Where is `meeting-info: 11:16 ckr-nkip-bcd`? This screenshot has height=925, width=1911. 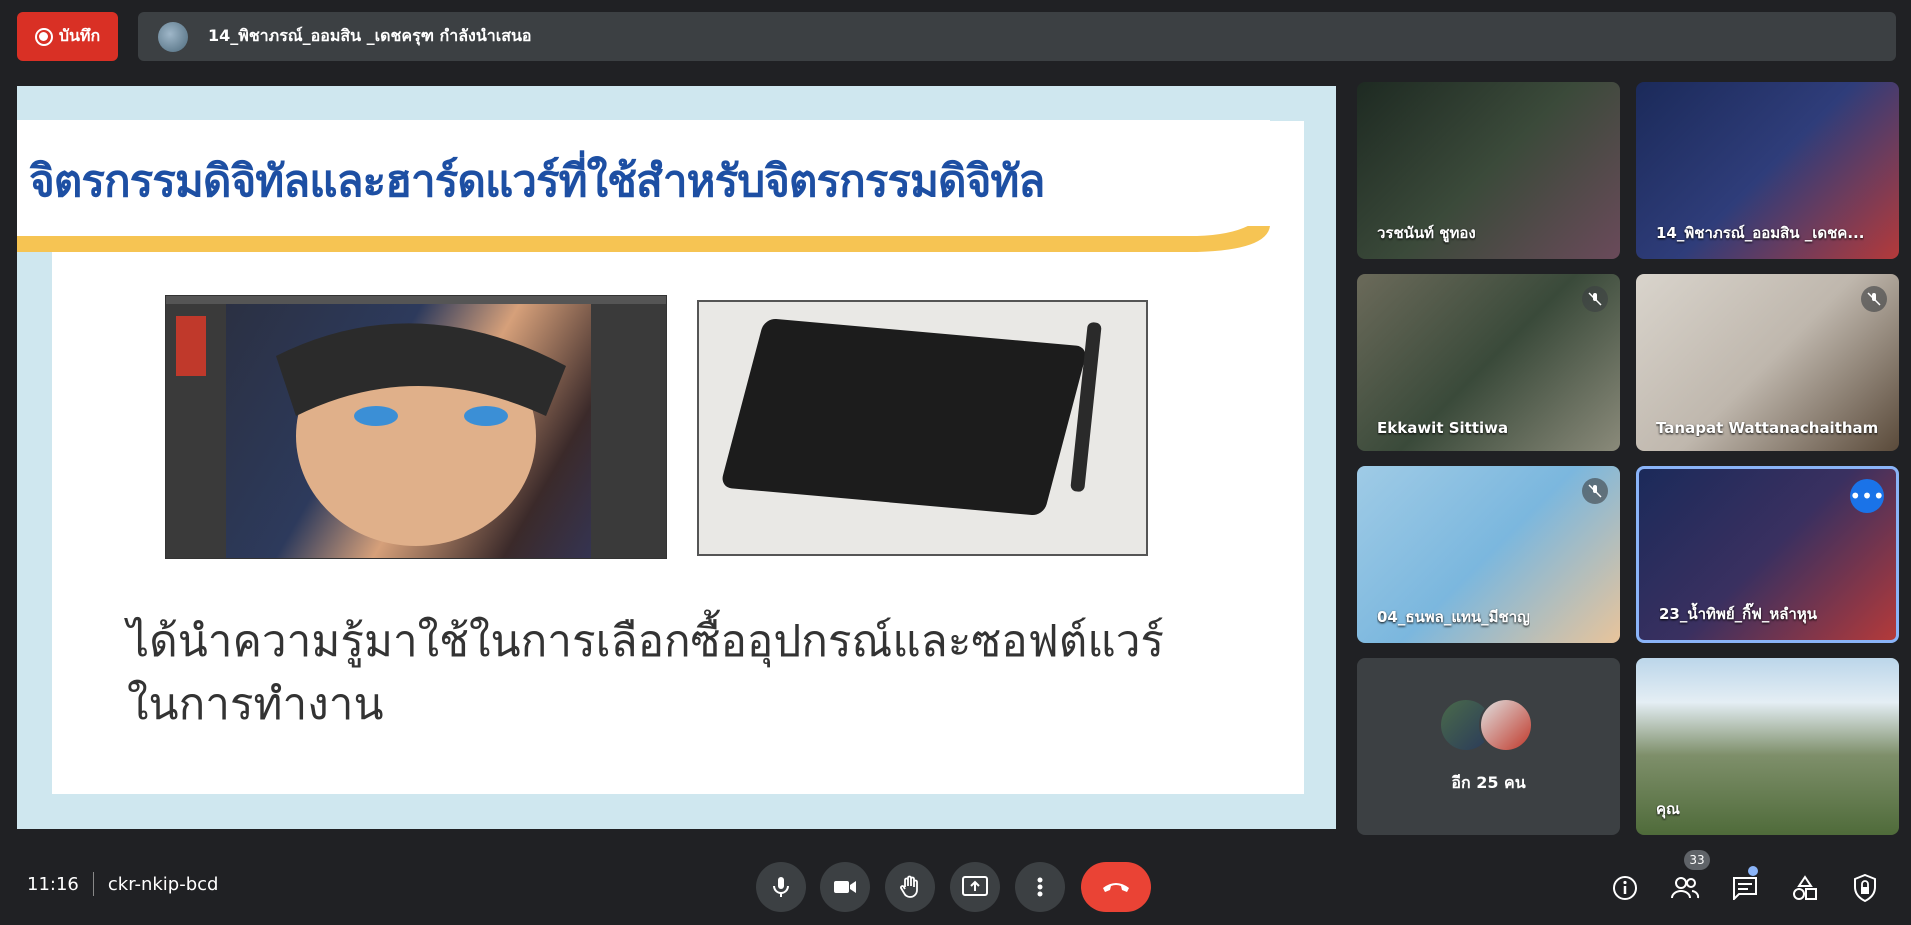 meeting-info: 11:16 ckr-nkip-bcd is located at coordinates (122, 884).